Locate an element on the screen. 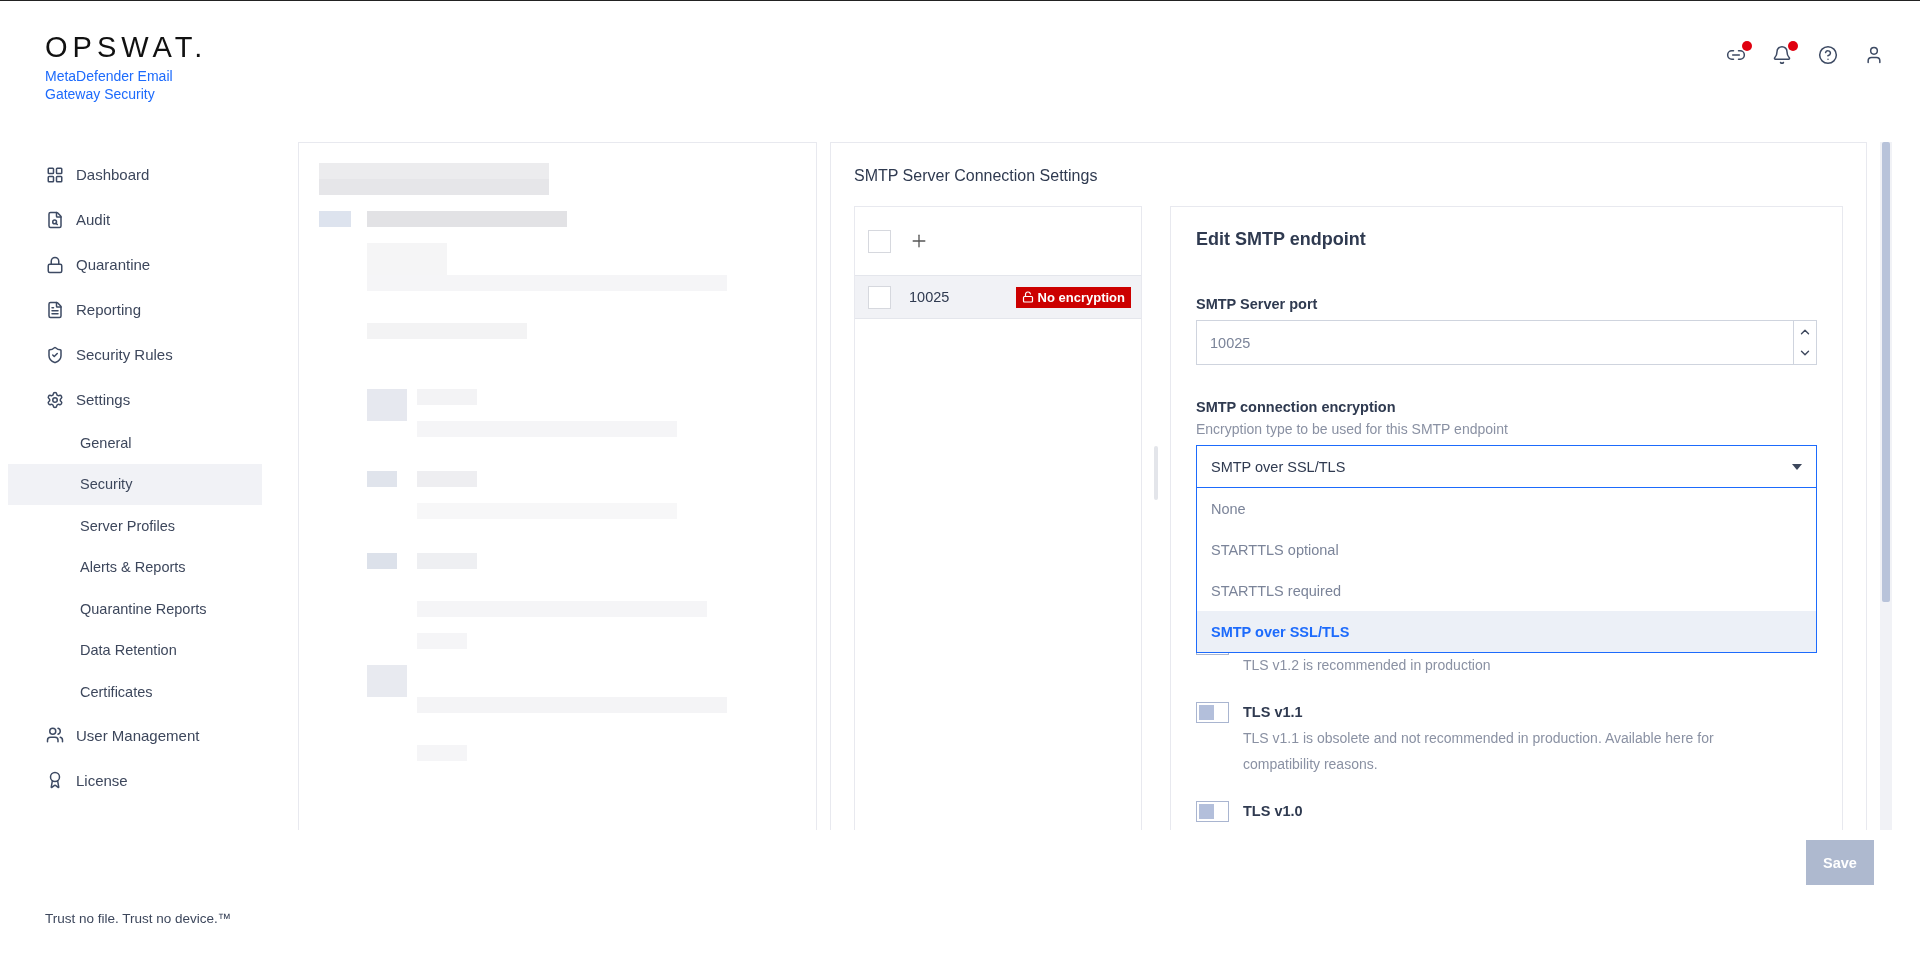  field-hint: Encryption type to be used for this SMTP endpoint is located at coordinates (1352, 429).